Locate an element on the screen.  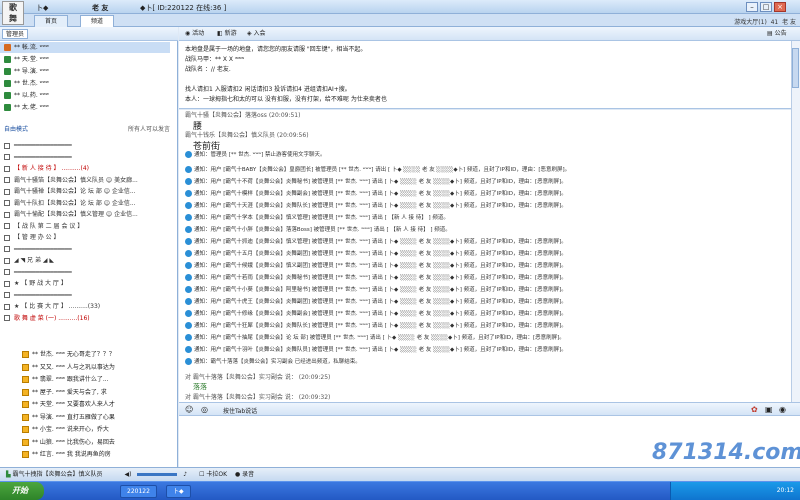
user-list-item: ** 红言. ʷʷʷ 我 我说再鱼的房 is located at coordinates (86, 454).